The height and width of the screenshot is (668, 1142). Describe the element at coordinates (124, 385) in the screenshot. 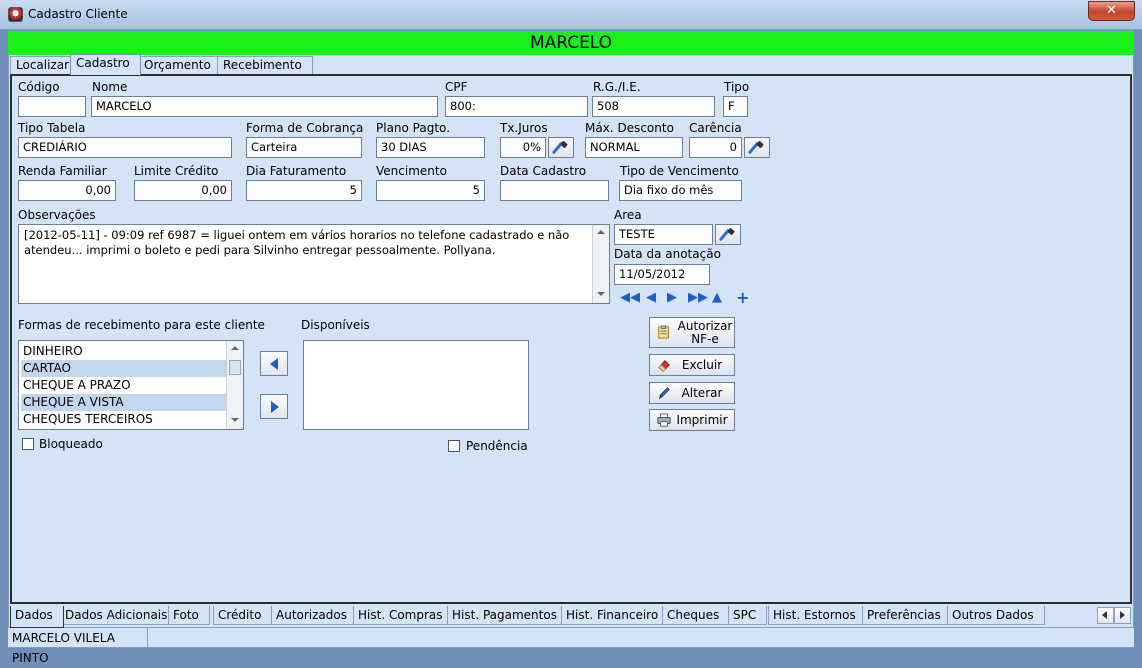

I see `list-item: CHEQUE A PRAZO` at that location.